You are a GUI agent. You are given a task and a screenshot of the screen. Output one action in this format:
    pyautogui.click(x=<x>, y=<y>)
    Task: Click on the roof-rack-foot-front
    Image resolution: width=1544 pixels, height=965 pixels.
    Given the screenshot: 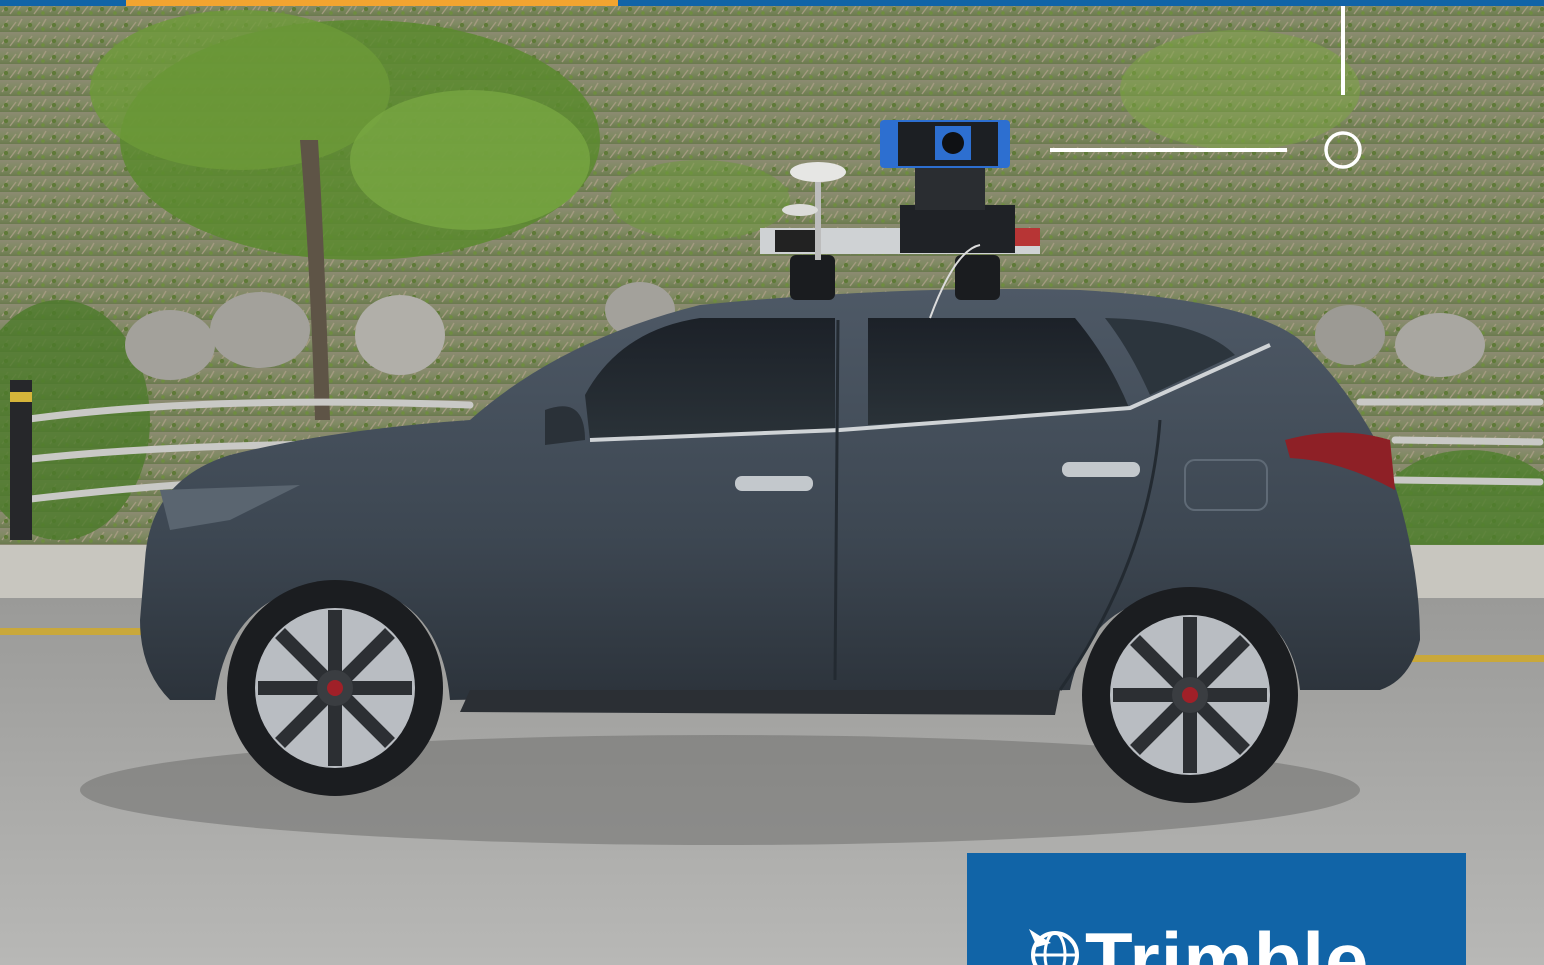 What is the action you would take?
    pyautogui.click(x=812, y=277)
    